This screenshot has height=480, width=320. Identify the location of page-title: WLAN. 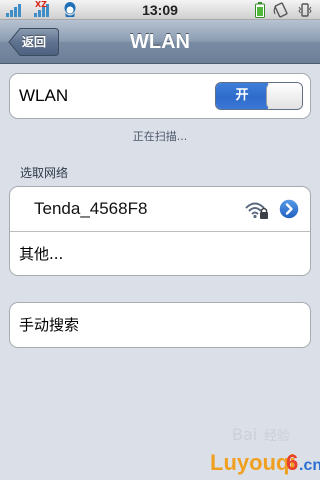
(160, 42).